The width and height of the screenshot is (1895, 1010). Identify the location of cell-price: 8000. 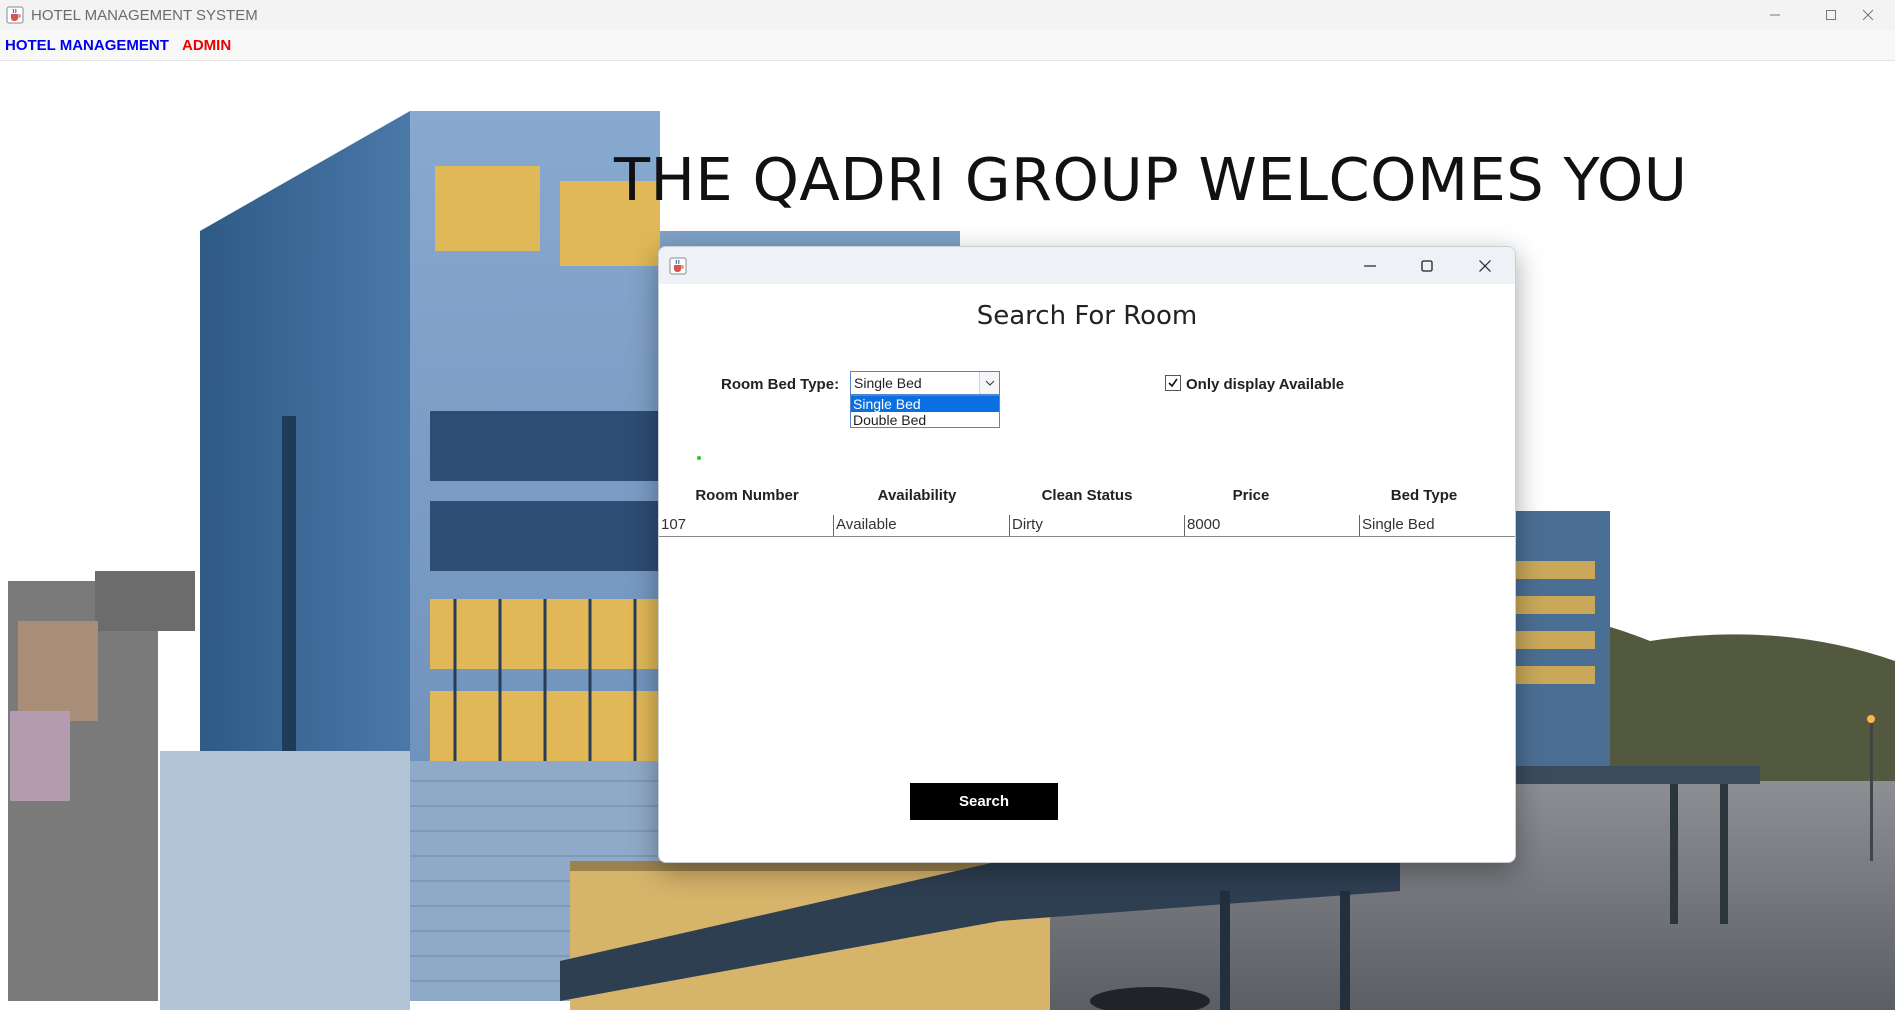
(1271, 525).